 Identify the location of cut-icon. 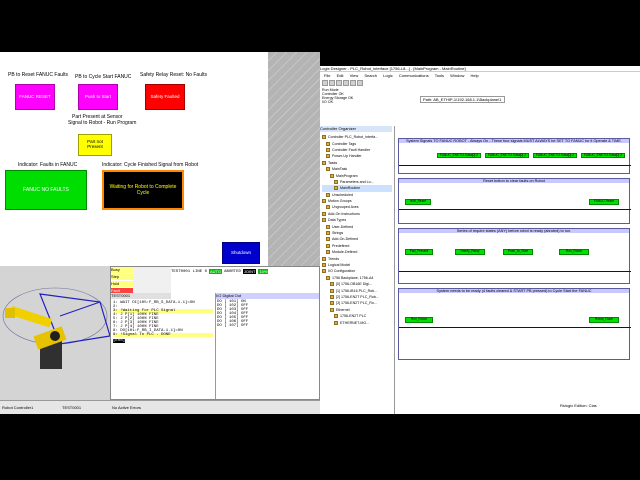
(346, 83).